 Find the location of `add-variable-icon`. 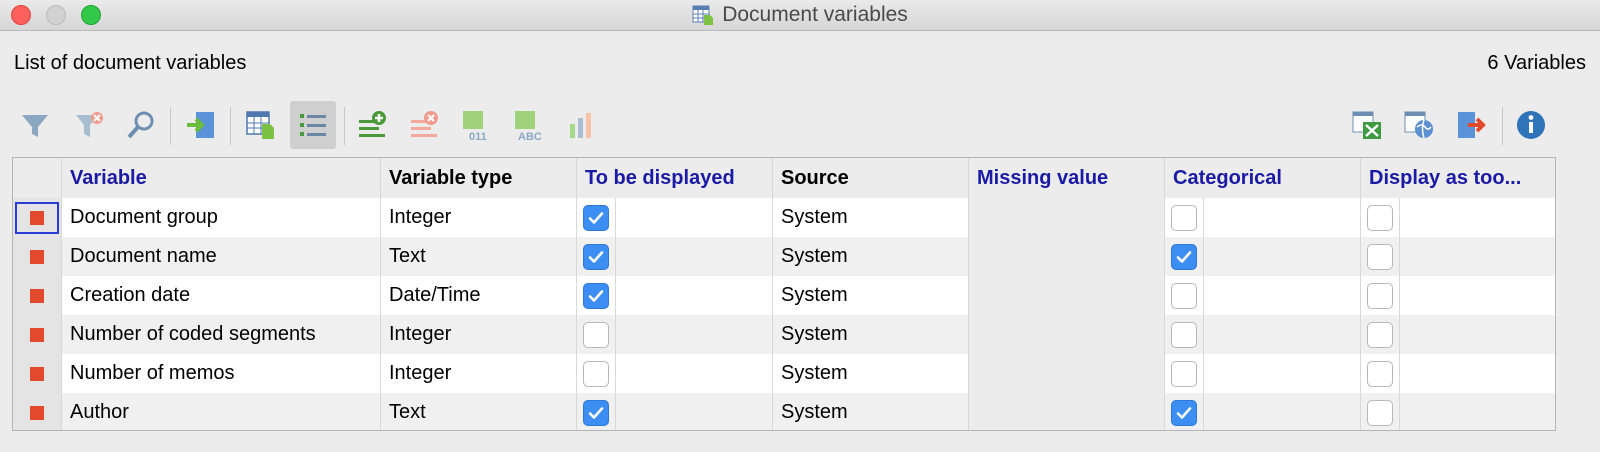

add-variable-icon is located at coordinates (373, 125).